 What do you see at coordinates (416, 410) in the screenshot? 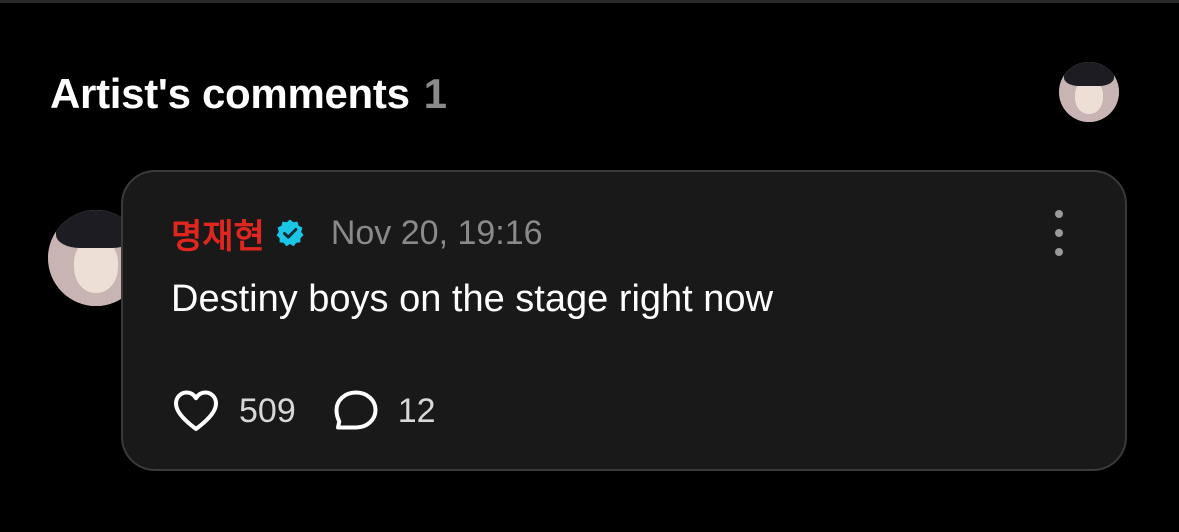
I see `reply-count: 12` at bounding box center [416, 410].